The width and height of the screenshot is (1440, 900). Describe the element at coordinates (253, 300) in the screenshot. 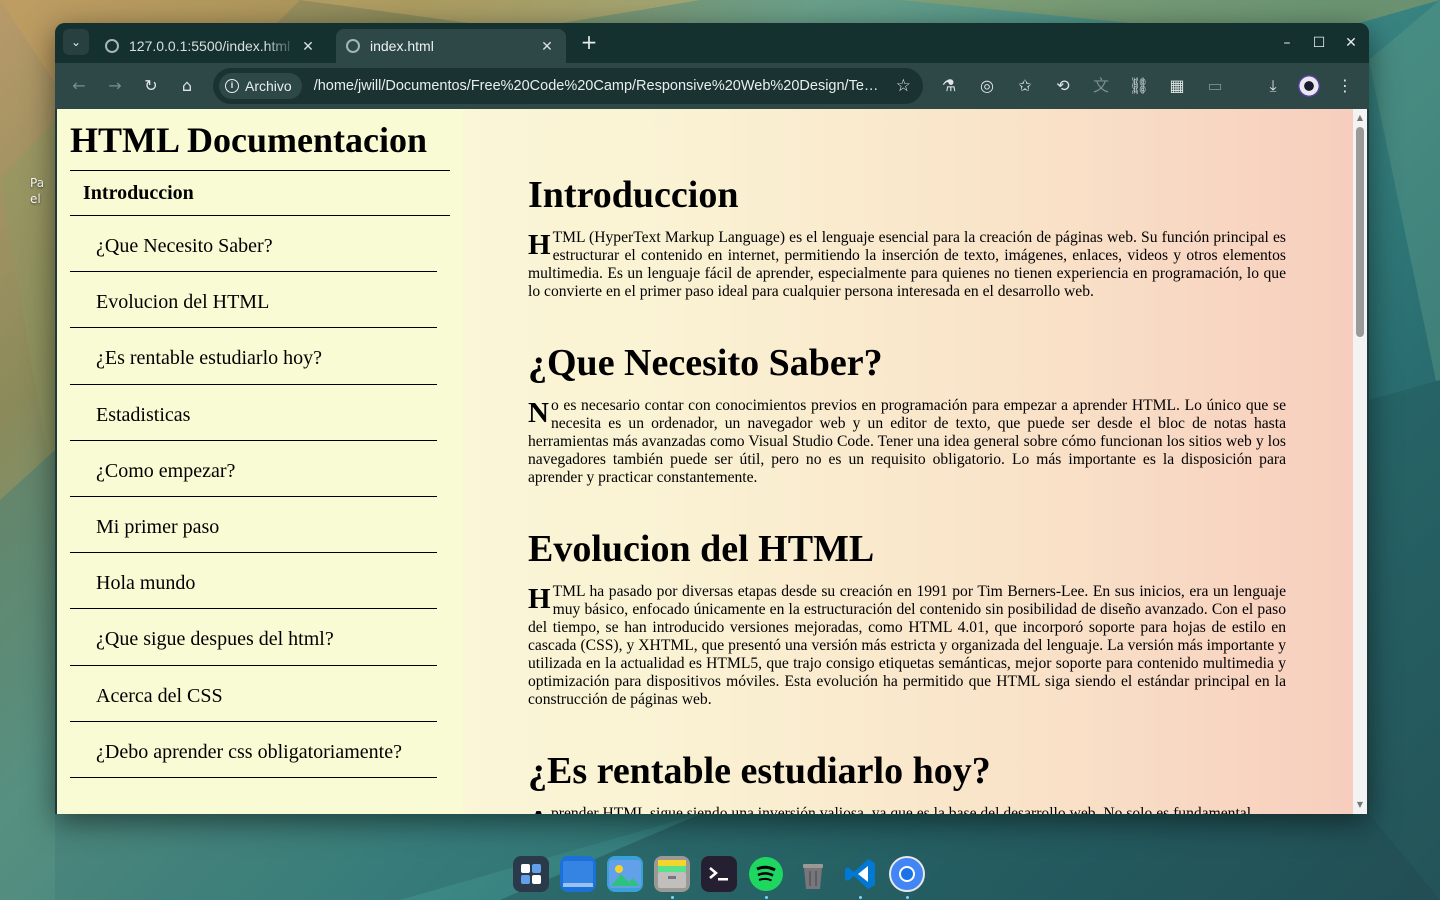

I see `nav-link: Evolucion del HTML` at that location.